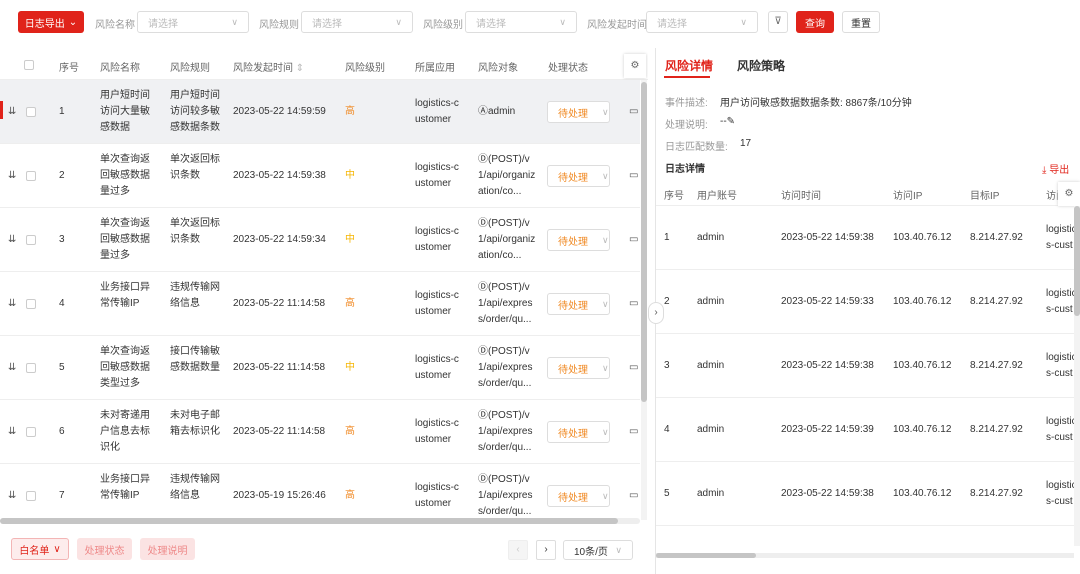 The height and width of the screenshot is (574, 1080). Describe the element at coordinates (327, 24) in the screenshot. I see `placeholder: 请选择` at that location.